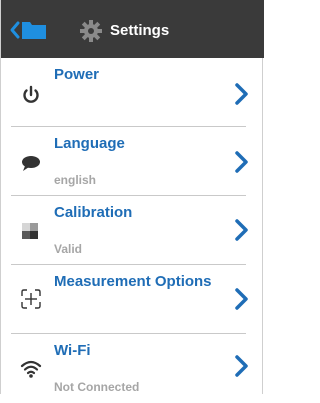  Describe the element at coordinates (31, 299) in the screenshot. I see `crosshair-brackets-icon` at that location.